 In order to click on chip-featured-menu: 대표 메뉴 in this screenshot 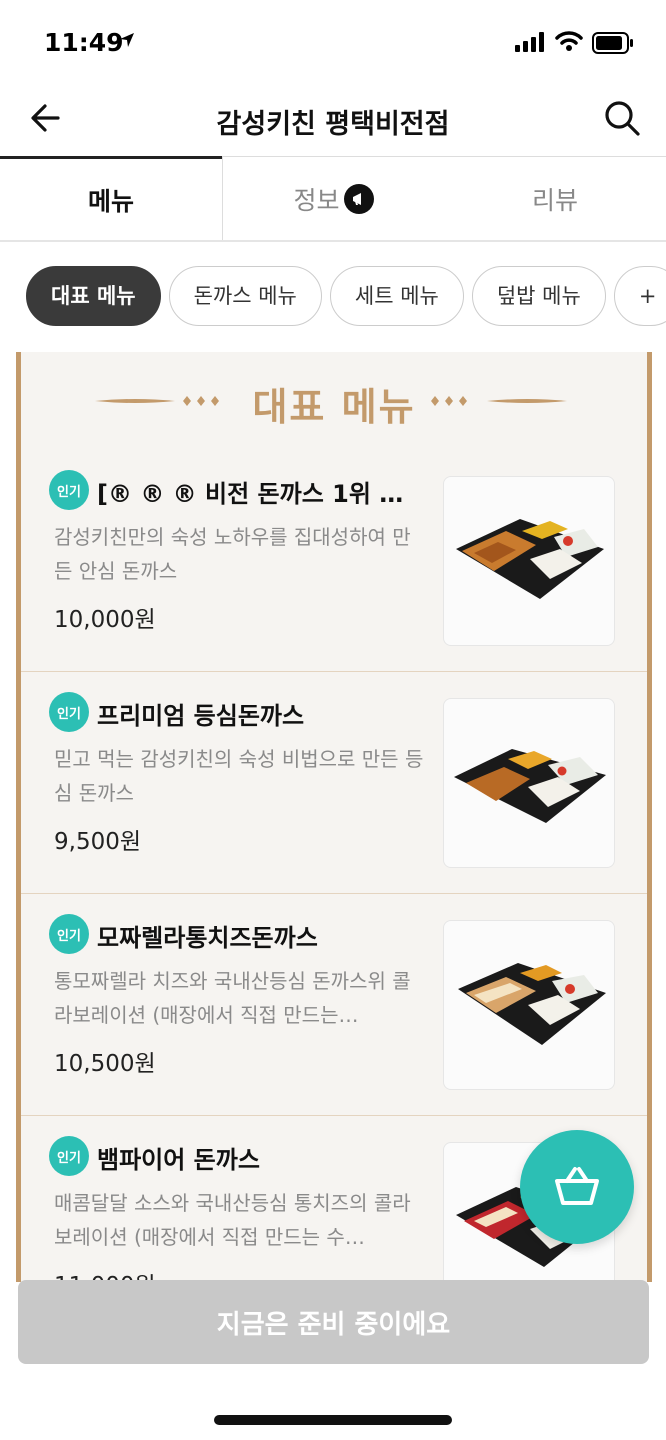, I will do `click(93, 296)`.